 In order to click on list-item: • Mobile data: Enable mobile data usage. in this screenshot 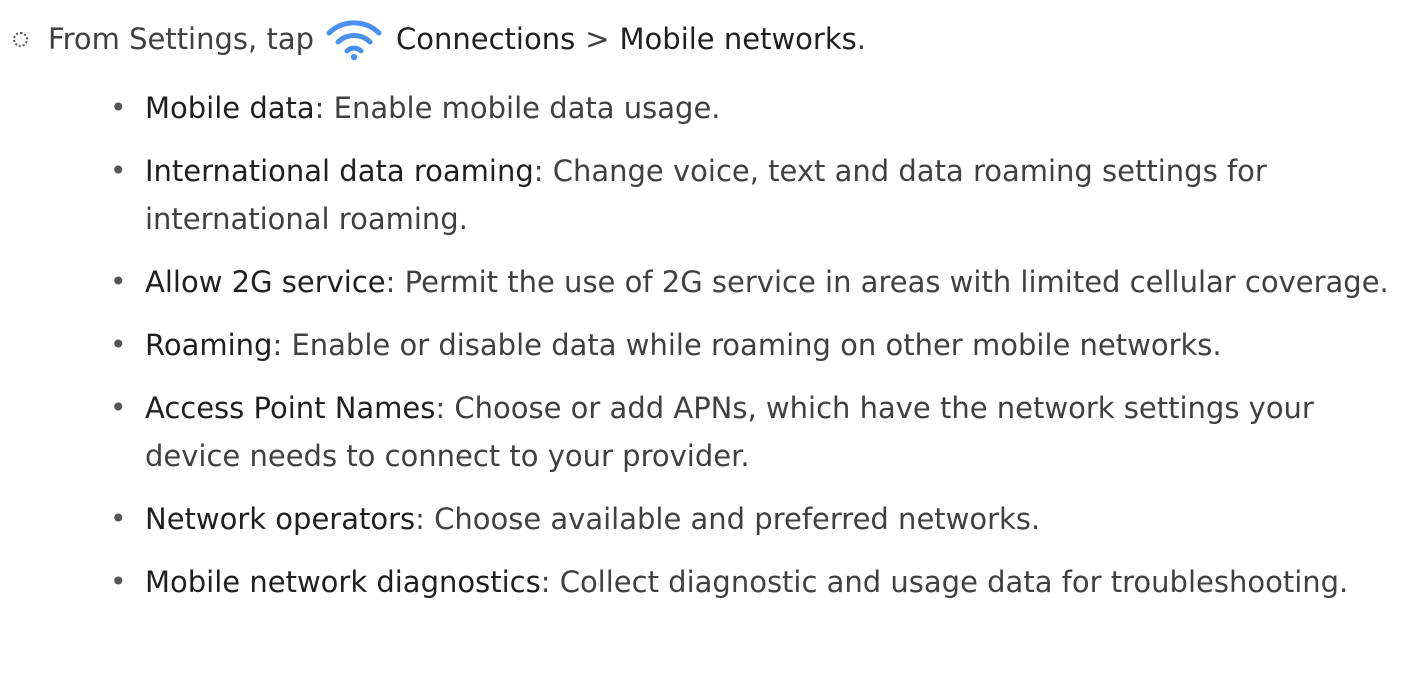, I will do `click(763, 108)`.